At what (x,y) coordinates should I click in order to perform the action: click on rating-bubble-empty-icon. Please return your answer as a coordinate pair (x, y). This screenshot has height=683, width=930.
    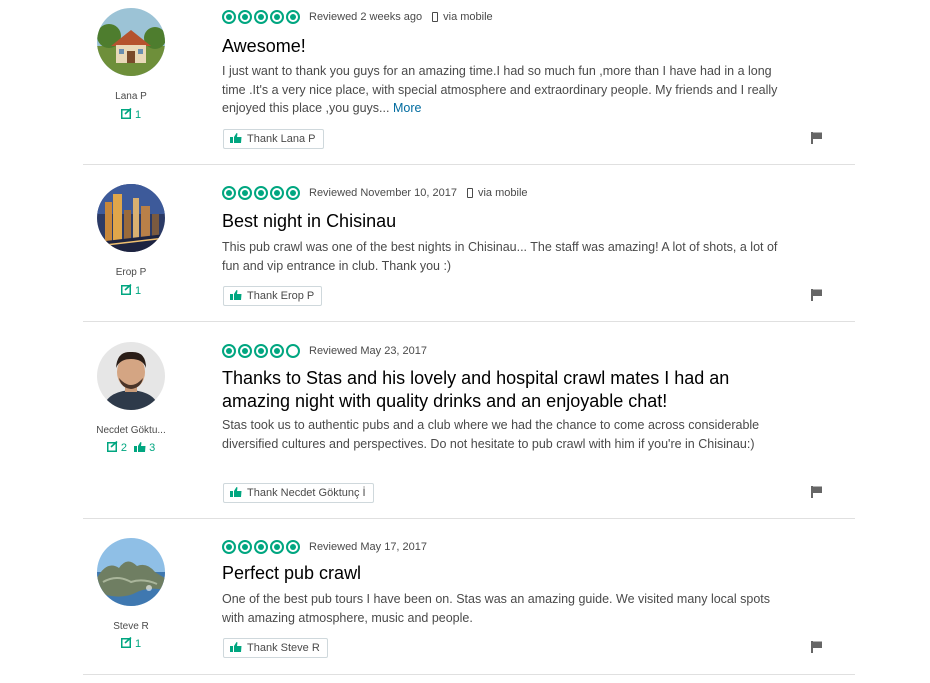
    Looking at the image, I should click on (293, 351).